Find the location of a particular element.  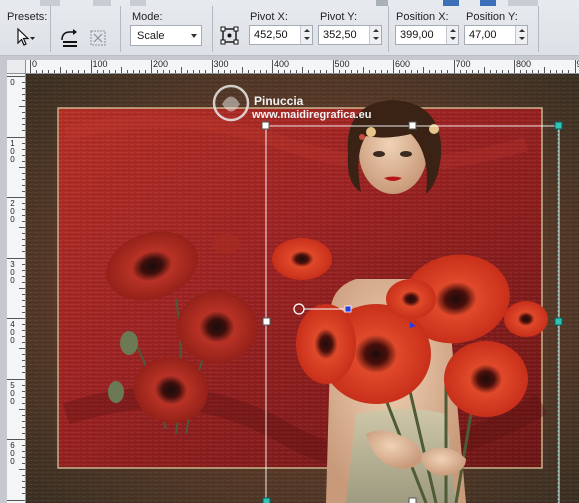

ruler-label: 600 is located at coordinates (403, 64).